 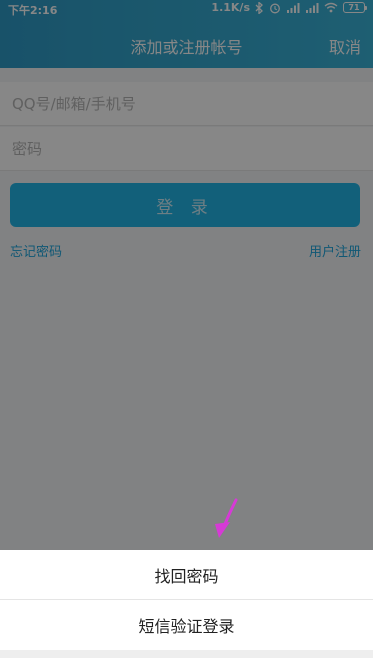 What do you see at coordinates (186, 575) in the screenshot?
I see `retrieve-password-option: 找回密码` at bounding box center [186, 575].